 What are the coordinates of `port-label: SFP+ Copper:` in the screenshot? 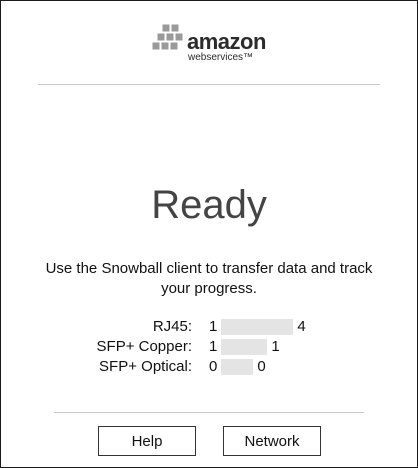 It's located at (144, 346).